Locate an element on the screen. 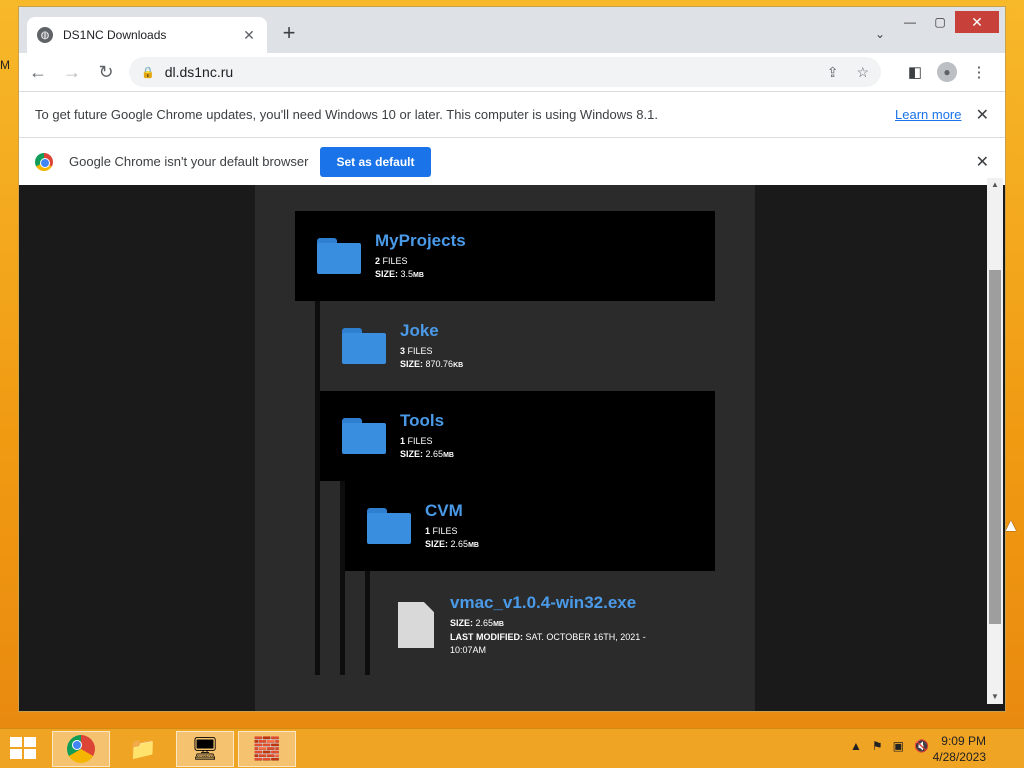 The width and height of the screenshot is (1024, 768). modified-label: LAST MODIFIED: is located at coordinates (486, 637).